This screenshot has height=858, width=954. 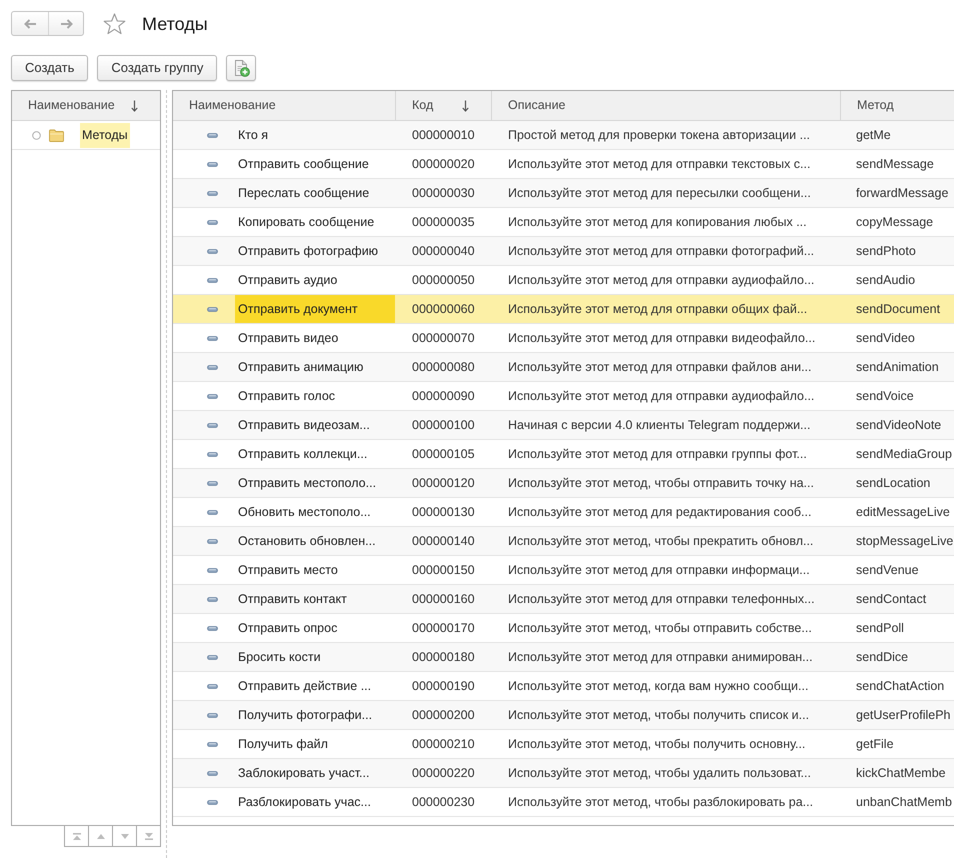 What do you see at coordinates (443, 280) in the screenshot?
I see `code-cell-text: 000000050` at bounding box center [443, 280].